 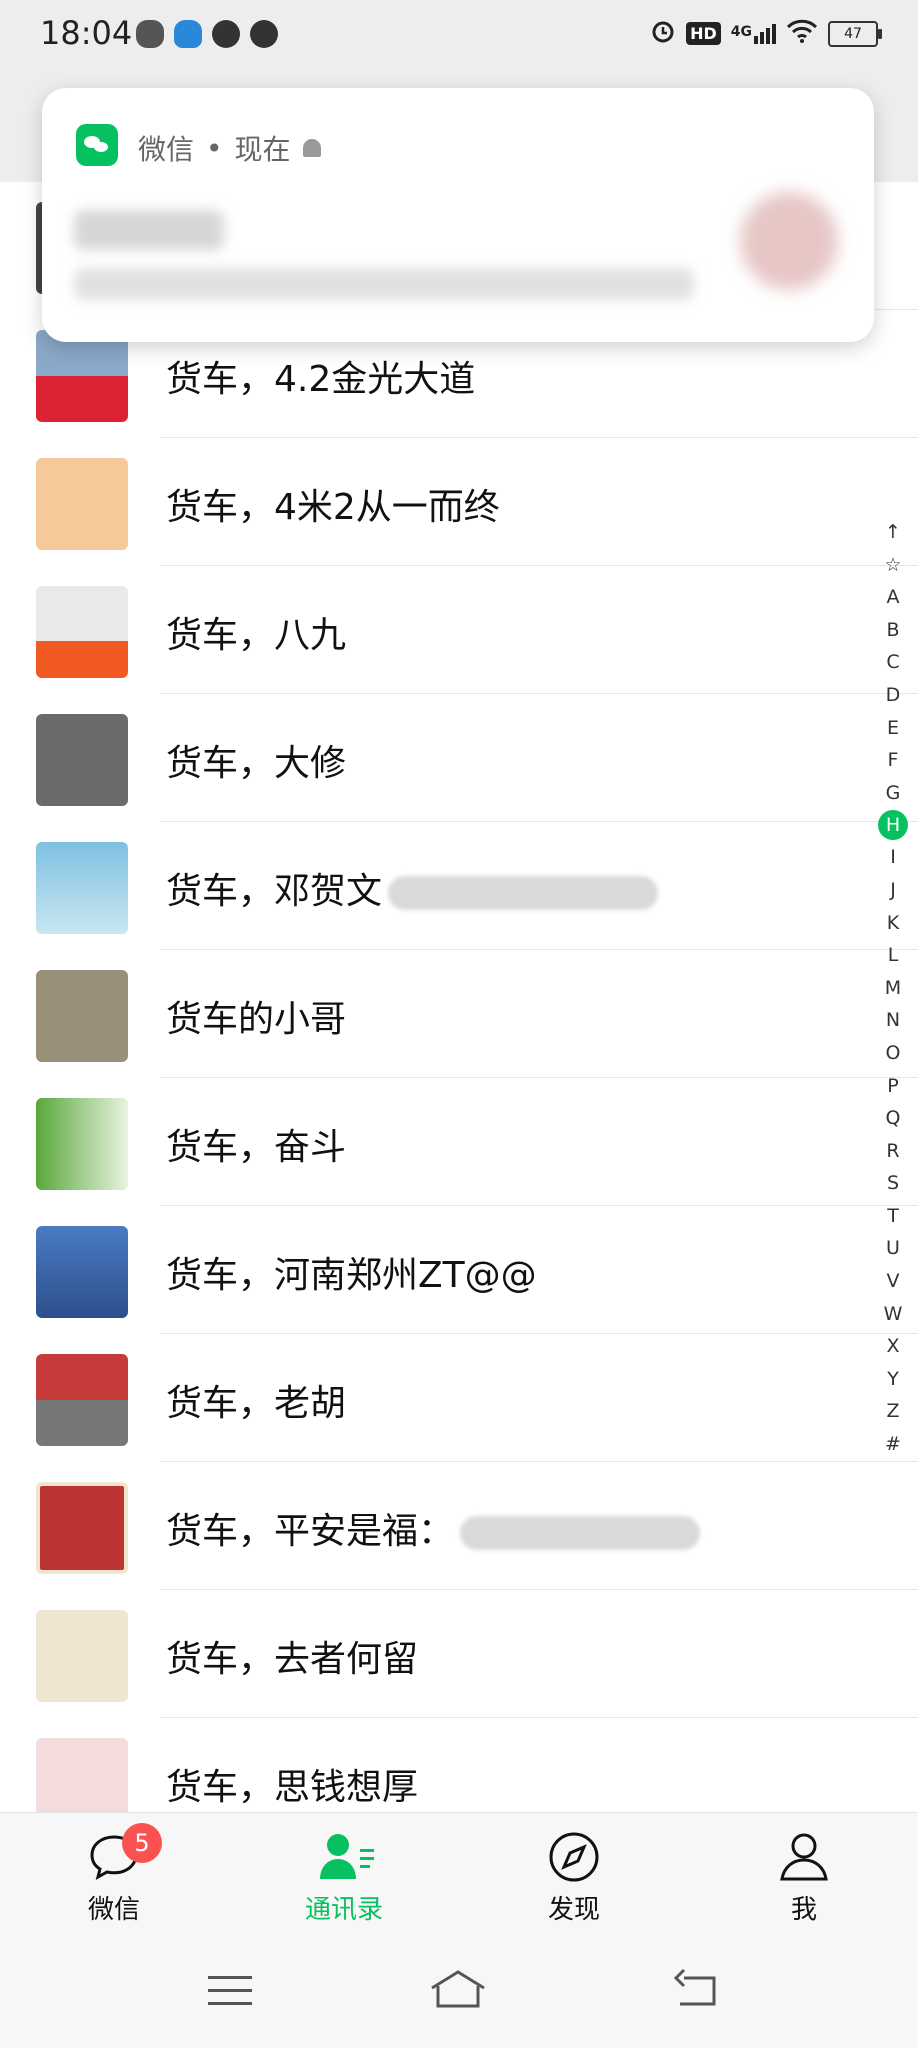 I want to click on status-right: HD 4G 47, so click(x=766, y=33).